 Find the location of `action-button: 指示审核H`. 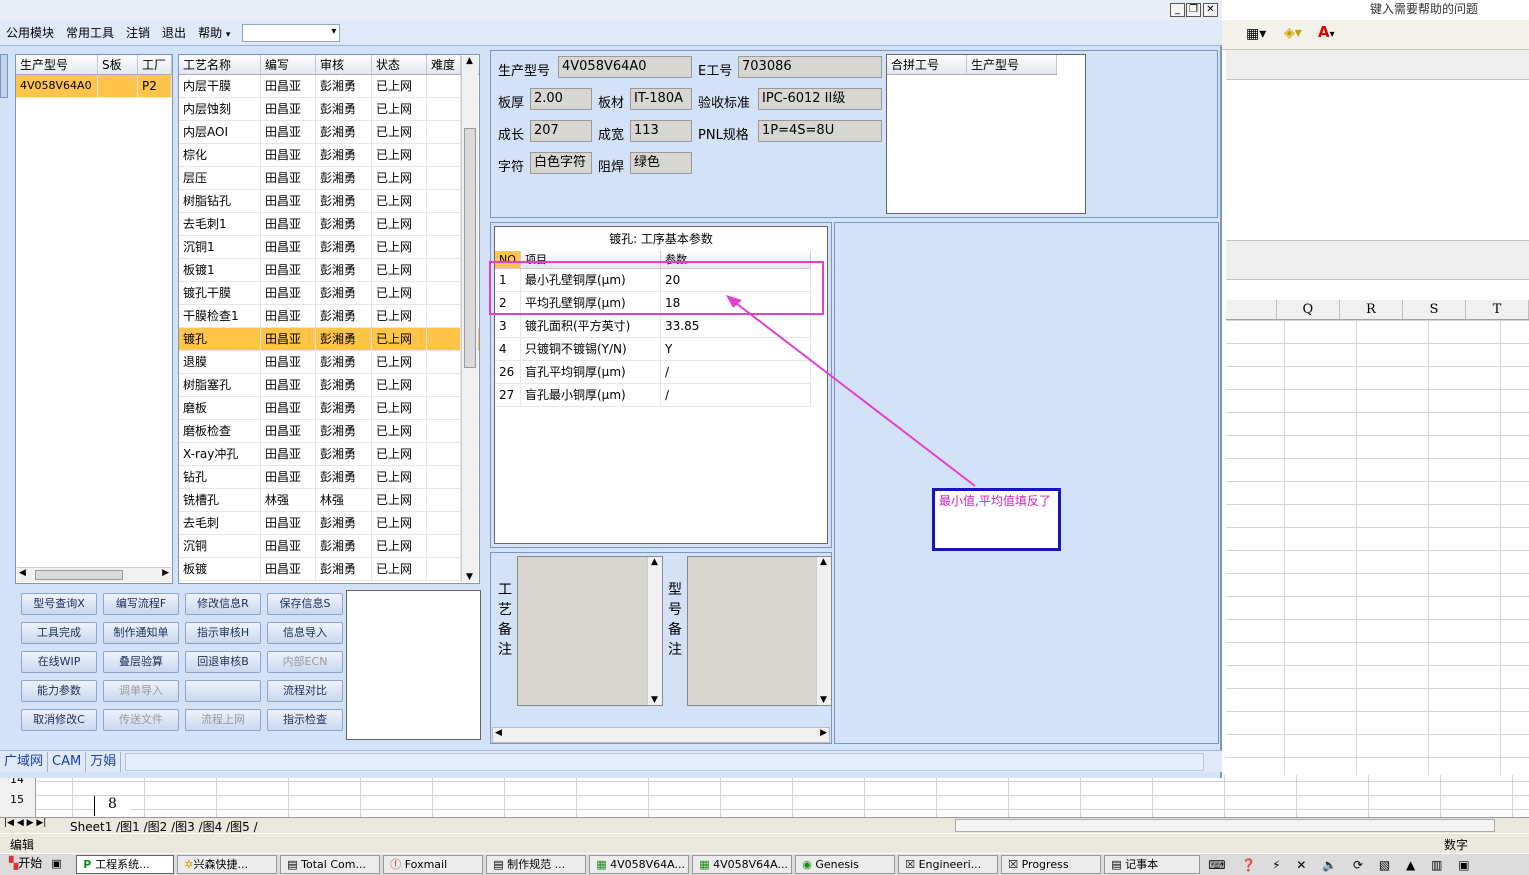

action-button: 指示审核H is located at coordinates (223, 633).